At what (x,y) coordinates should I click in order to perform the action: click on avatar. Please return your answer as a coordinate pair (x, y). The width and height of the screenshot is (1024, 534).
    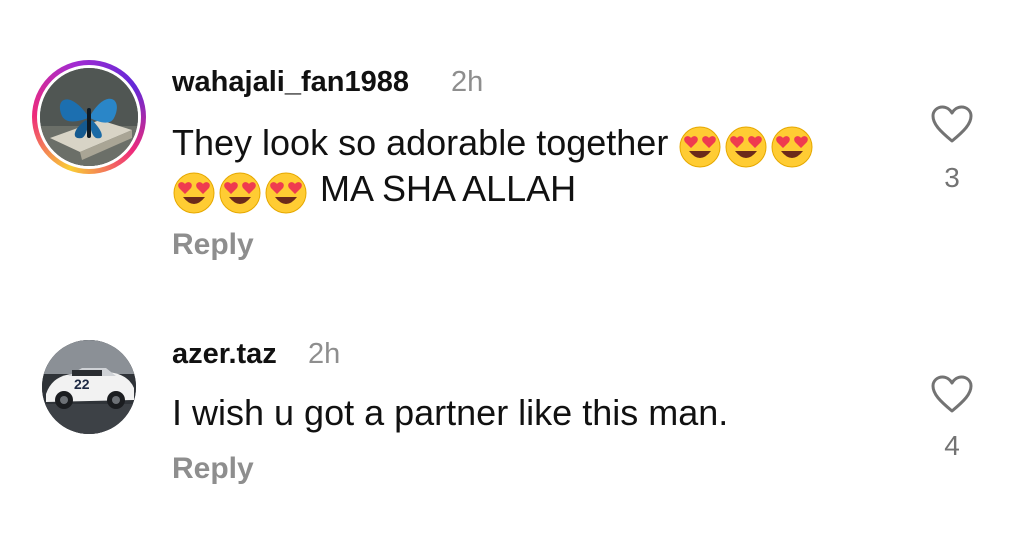
    Looking at the image, I should click on (89, 117).